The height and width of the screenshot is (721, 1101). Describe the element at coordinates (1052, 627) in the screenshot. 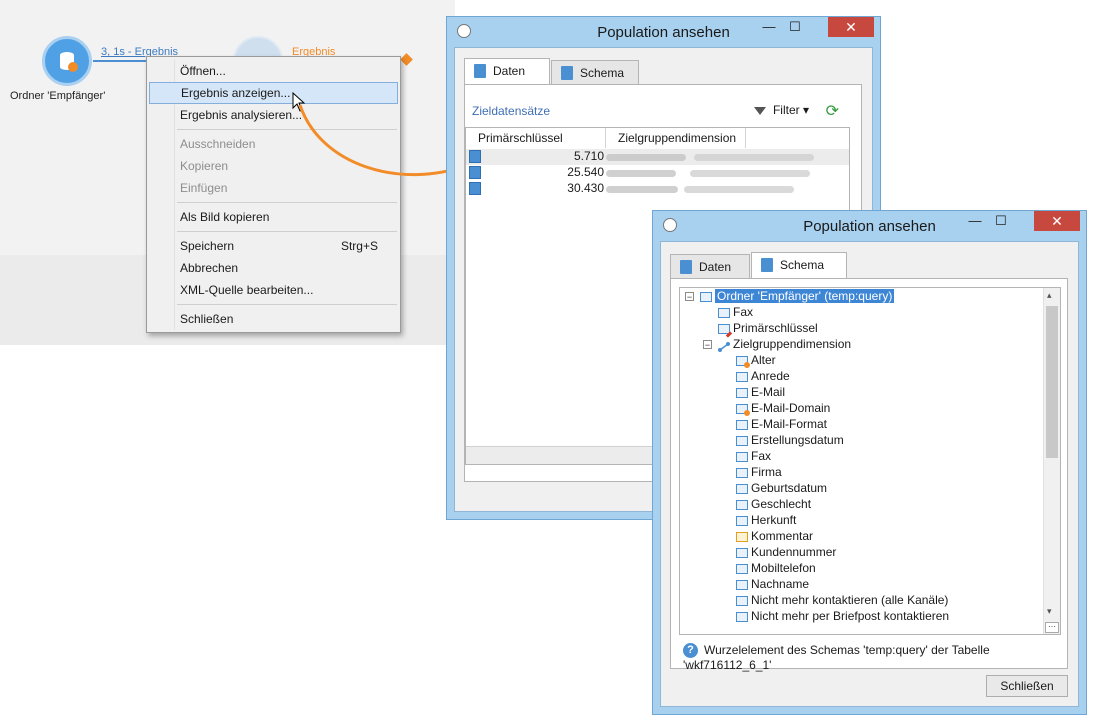

I see `more-icon: ···` at that location.